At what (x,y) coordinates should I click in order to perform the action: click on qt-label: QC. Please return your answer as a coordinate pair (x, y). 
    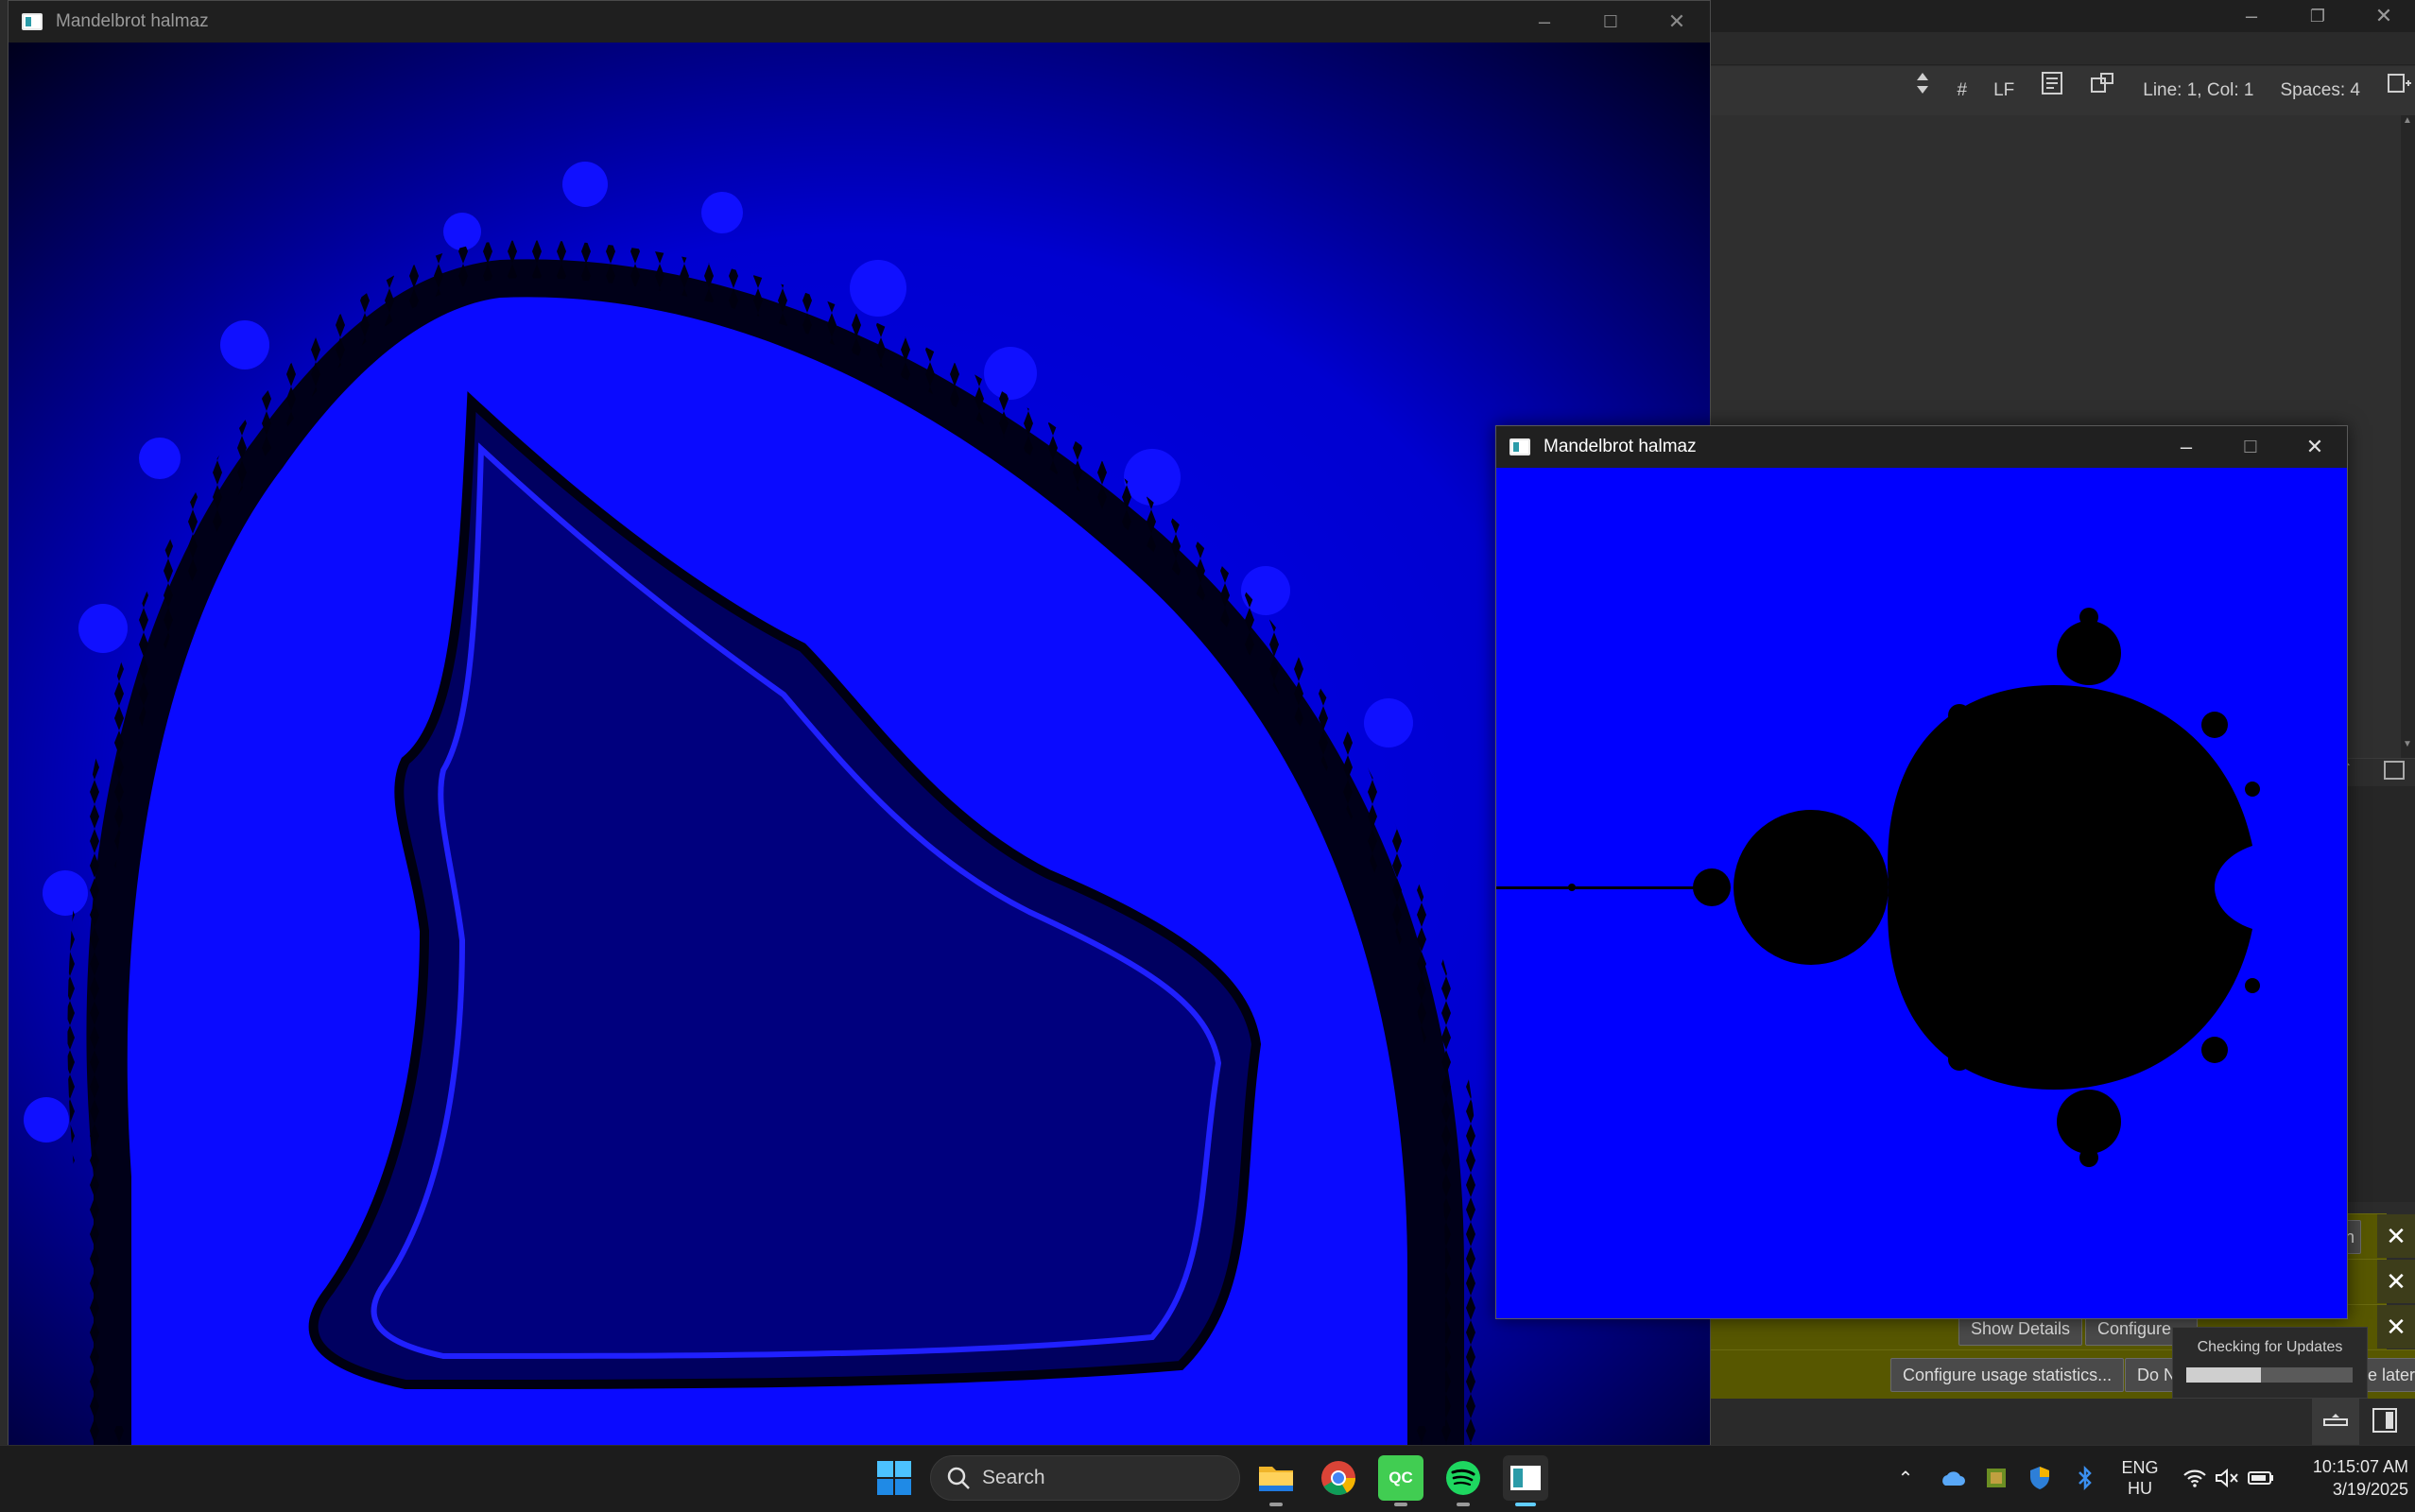
    Looking at the image, I should click on (1401, 1477).